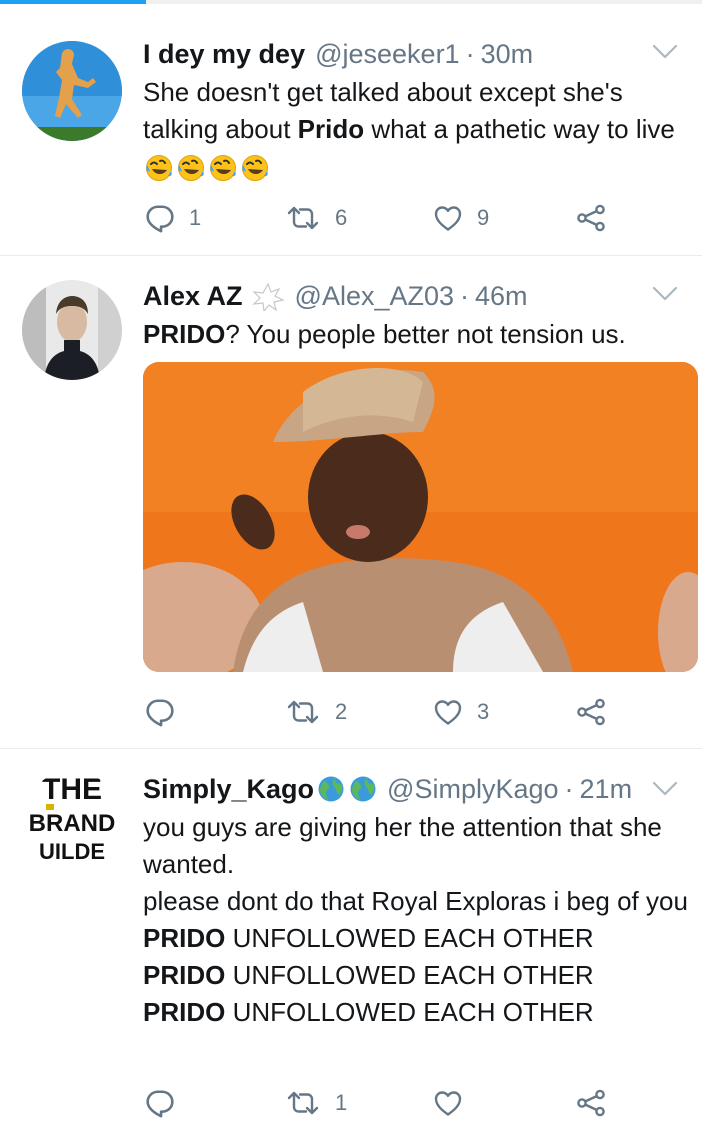  What do you see at coordinates (195, 217) in the screenshot?
I see `reply-count: 1` at bounding box center [195, 217].